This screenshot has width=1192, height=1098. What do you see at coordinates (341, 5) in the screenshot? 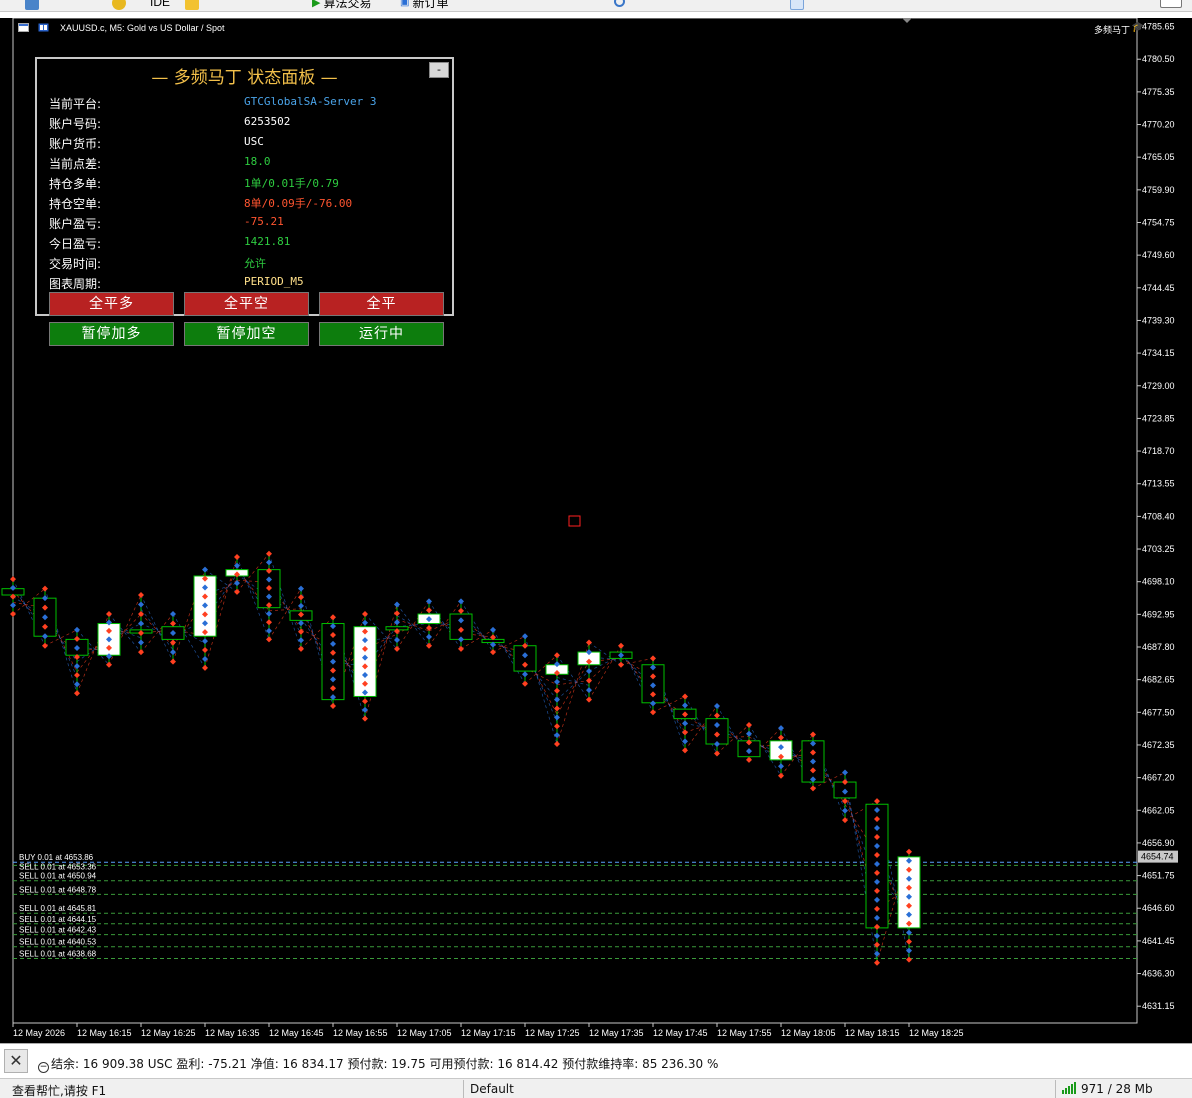
I see `algo-trading-button: ▶ 算法交易` at bounding box center [341, 5].